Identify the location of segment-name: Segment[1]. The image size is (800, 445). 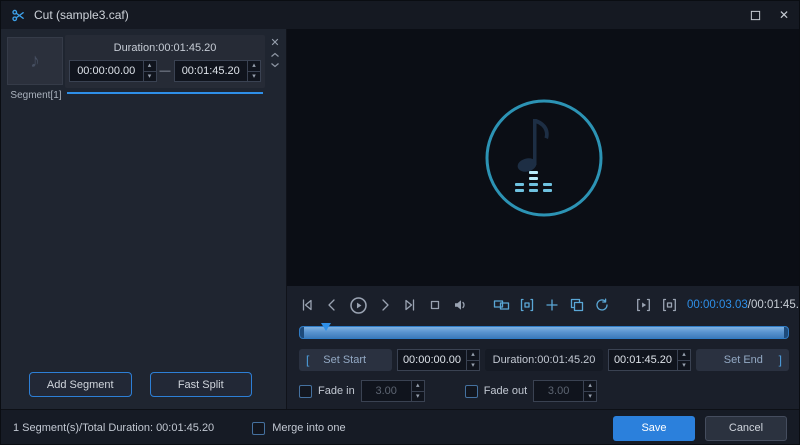
(36, 95).